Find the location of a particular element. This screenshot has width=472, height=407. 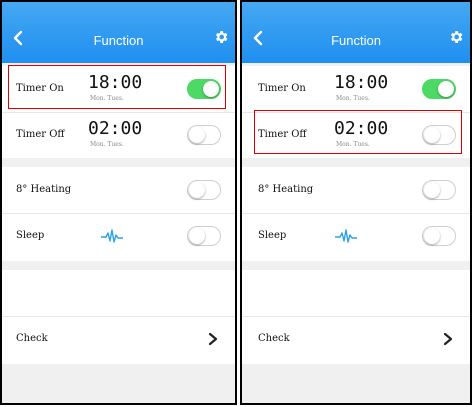

timer-off-label: Timer Off is located at coordinates (40, 134).